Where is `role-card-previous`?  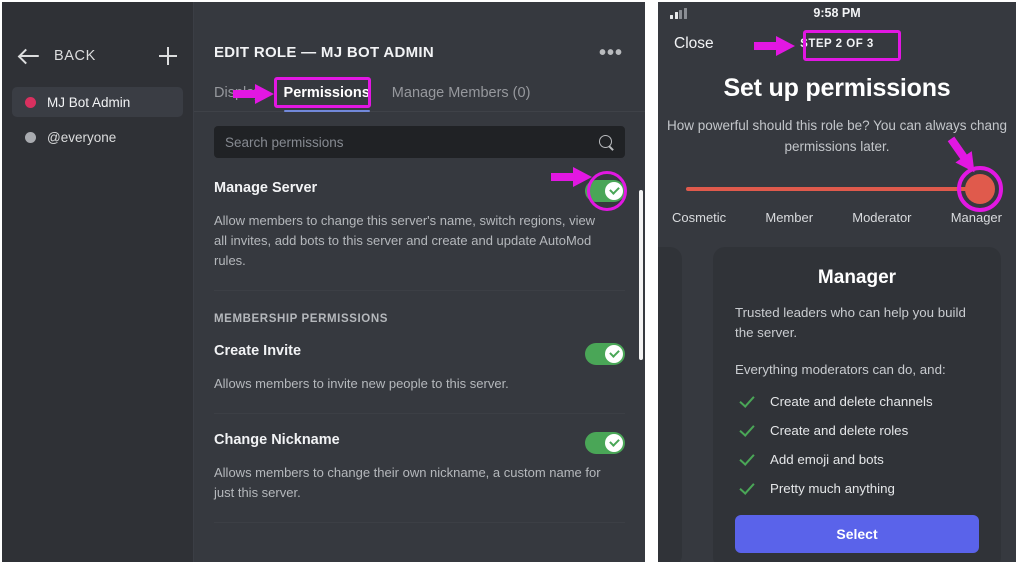
role-card-previous is located at coordinates (670, 404).